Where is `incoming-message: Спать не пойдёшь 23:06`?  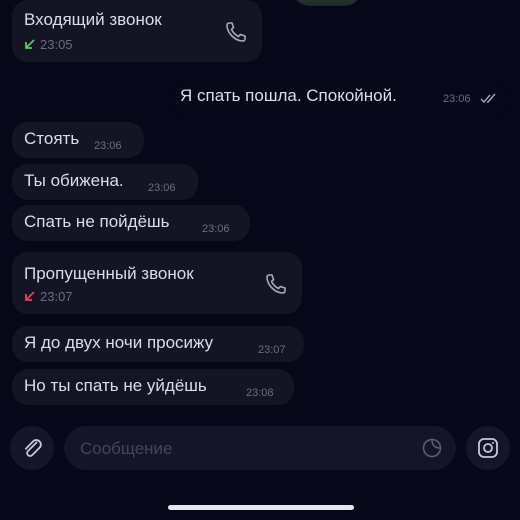
incoming-message: Спать не пойдёшь 23:06 is located at coordinates (131, 223).